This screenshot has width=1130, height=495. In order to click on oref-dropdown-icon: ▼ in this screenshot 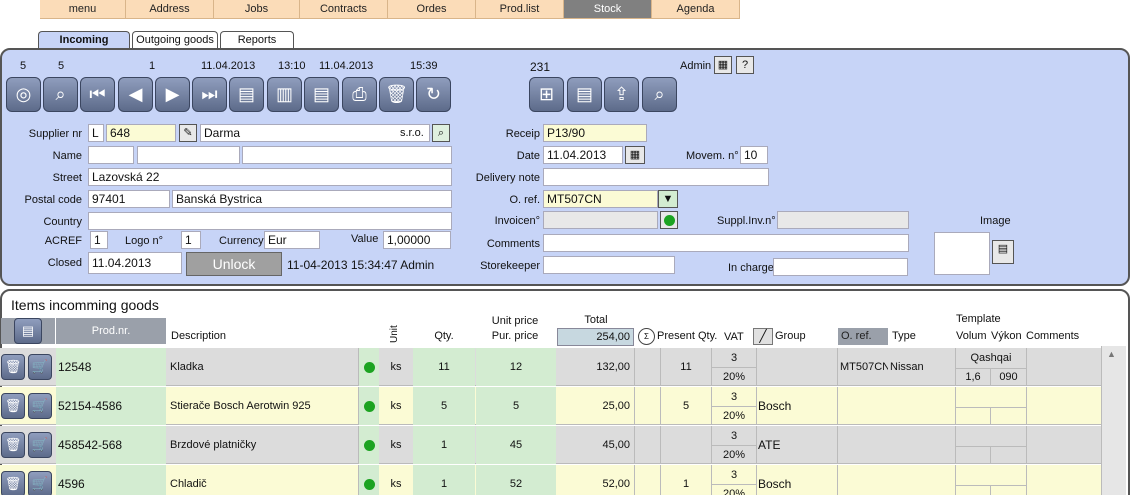, I will do `click(668, 199)`.